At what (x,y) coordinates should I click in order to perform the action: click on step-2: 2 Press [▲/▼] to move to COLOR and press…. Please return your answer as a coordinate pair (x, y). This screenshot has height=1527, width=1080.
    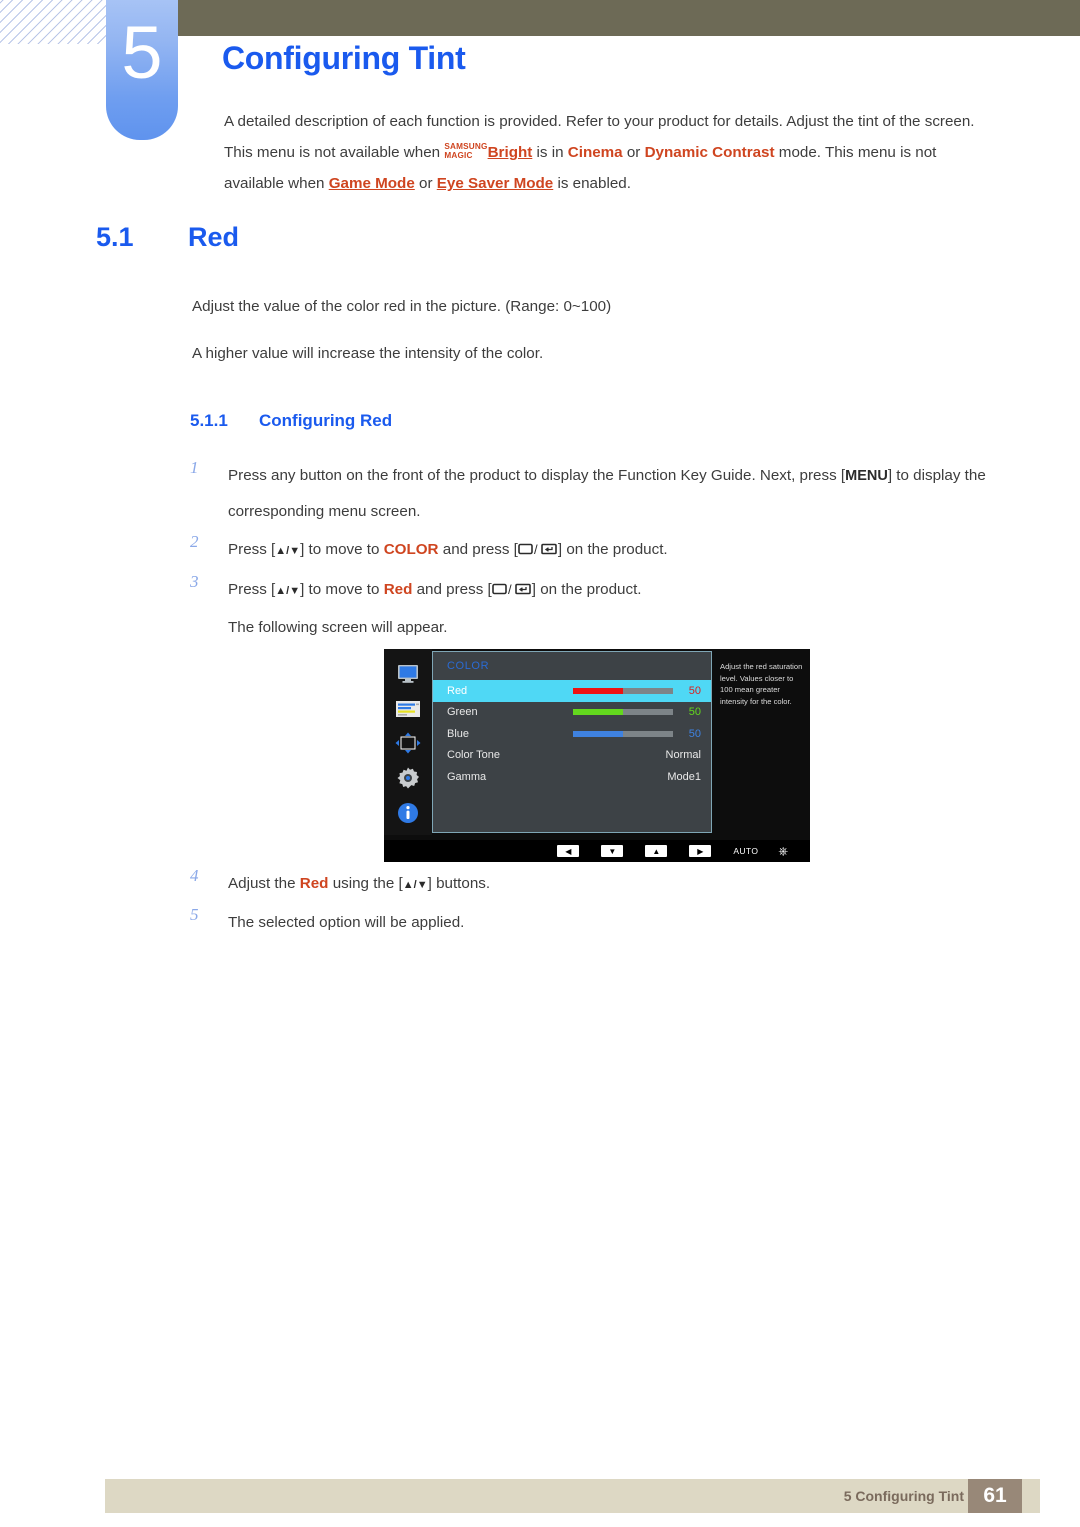
    Looking at the image, I should click on (598, 551).